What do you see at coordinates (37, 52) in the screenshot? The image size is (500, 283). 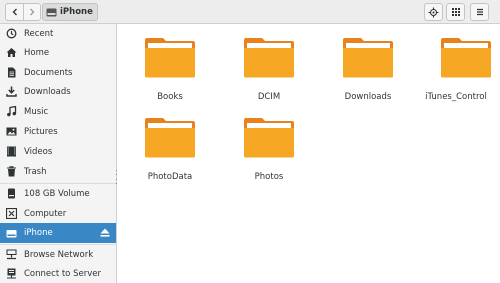 I see `sidebar-item-label: Home` at bounding box center [37, 52].